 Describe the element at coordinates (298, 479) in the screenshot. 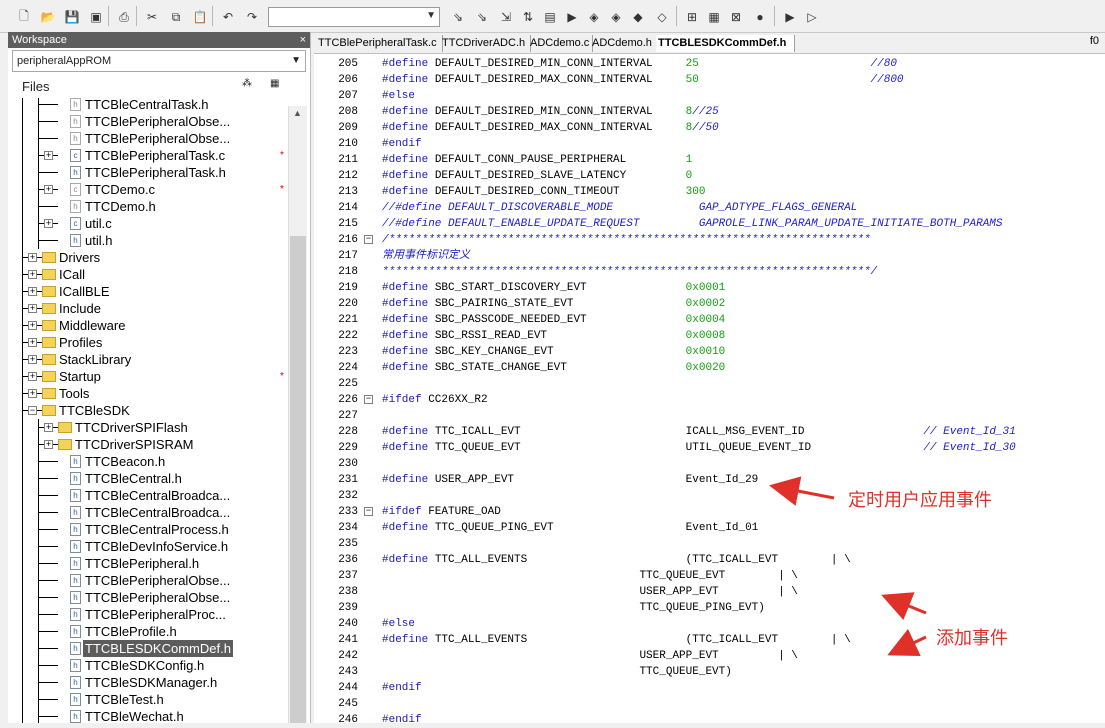

I see `scrollbar-thumb` at that location.